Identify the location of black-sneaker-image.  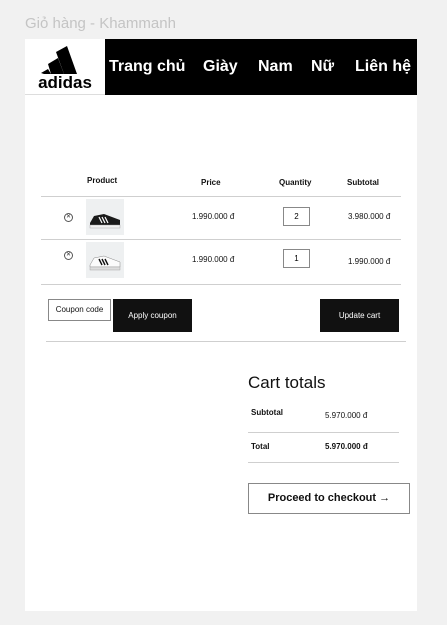
(105, 217).